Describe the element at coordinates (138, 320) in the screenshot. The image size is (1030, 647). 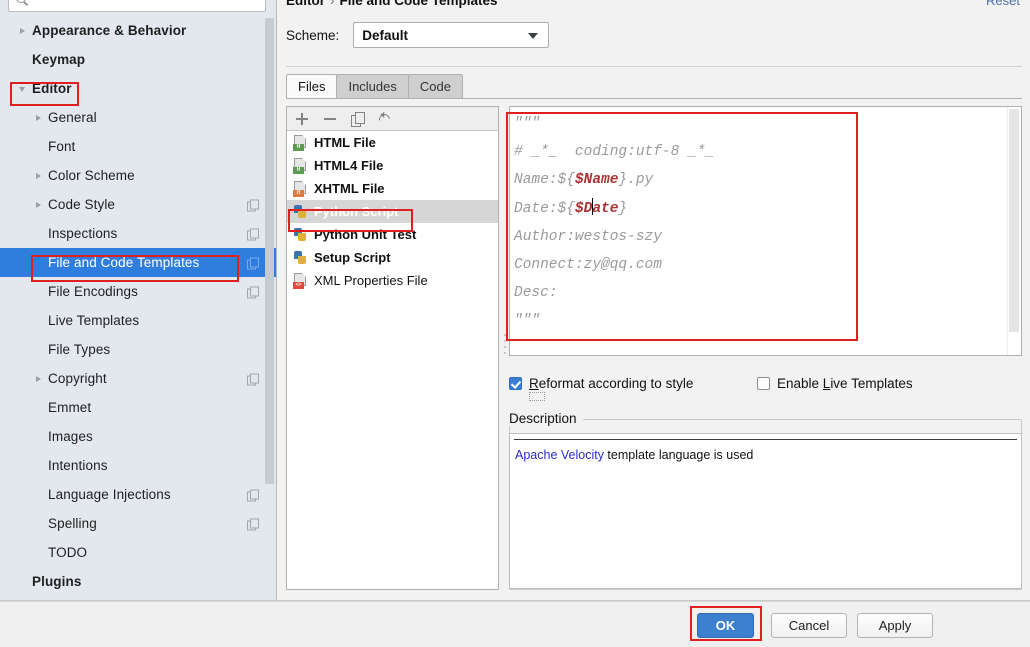
I see `sidebar-item-live-templates: Live Templates` at that location.